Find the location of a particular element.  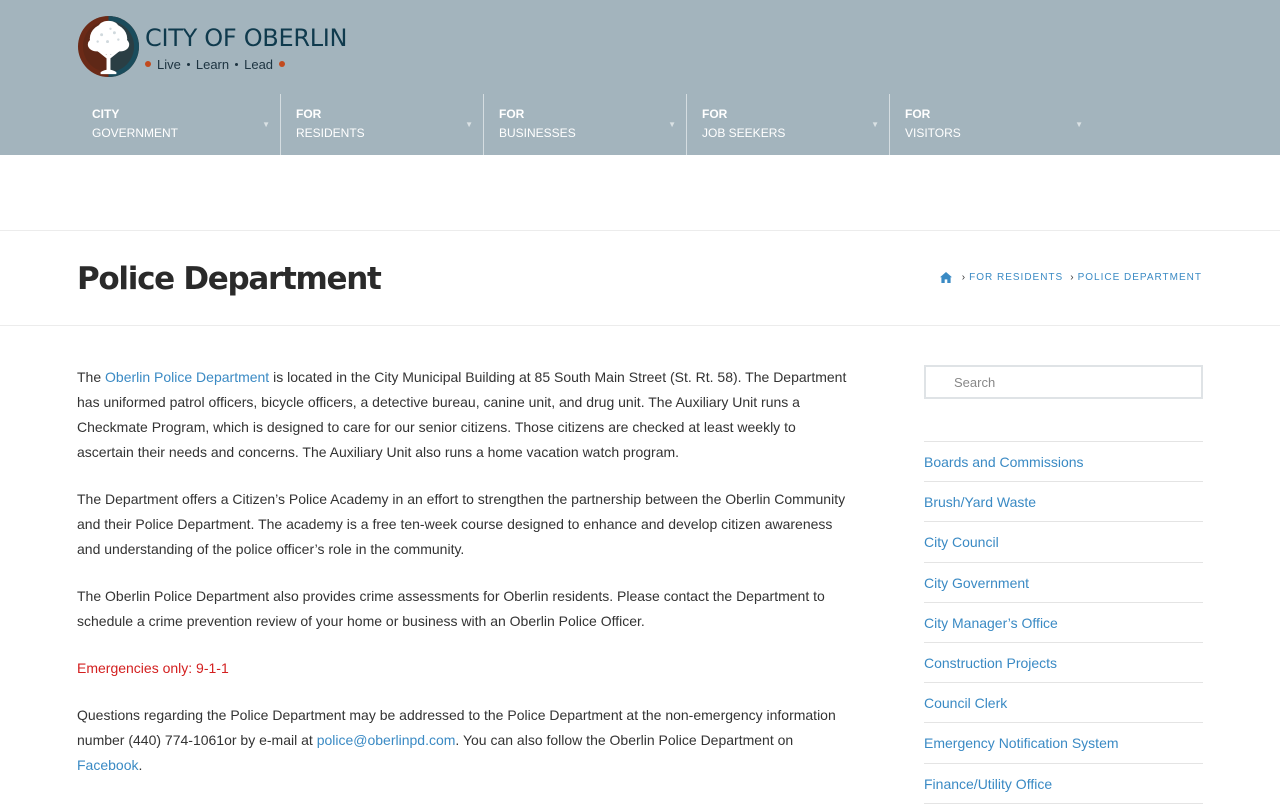

nav-item-job-seekers: FOR JOB SEEKERS ▼ is located at coordinates (788, 124).